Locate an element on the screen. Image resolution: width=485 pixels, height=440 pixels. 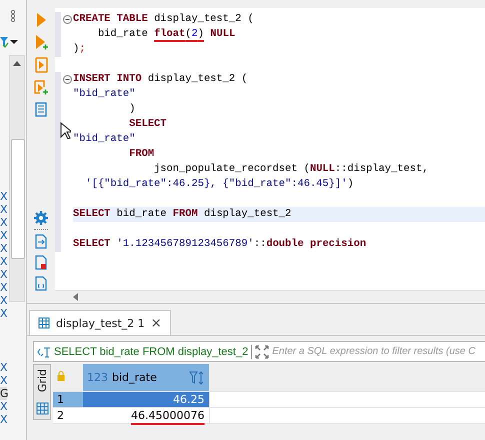
filter-bar: SELECT bid_rate FROM display_test_2 Enter a SQL expression to filter results (use C is located at coordinates (259, 351).